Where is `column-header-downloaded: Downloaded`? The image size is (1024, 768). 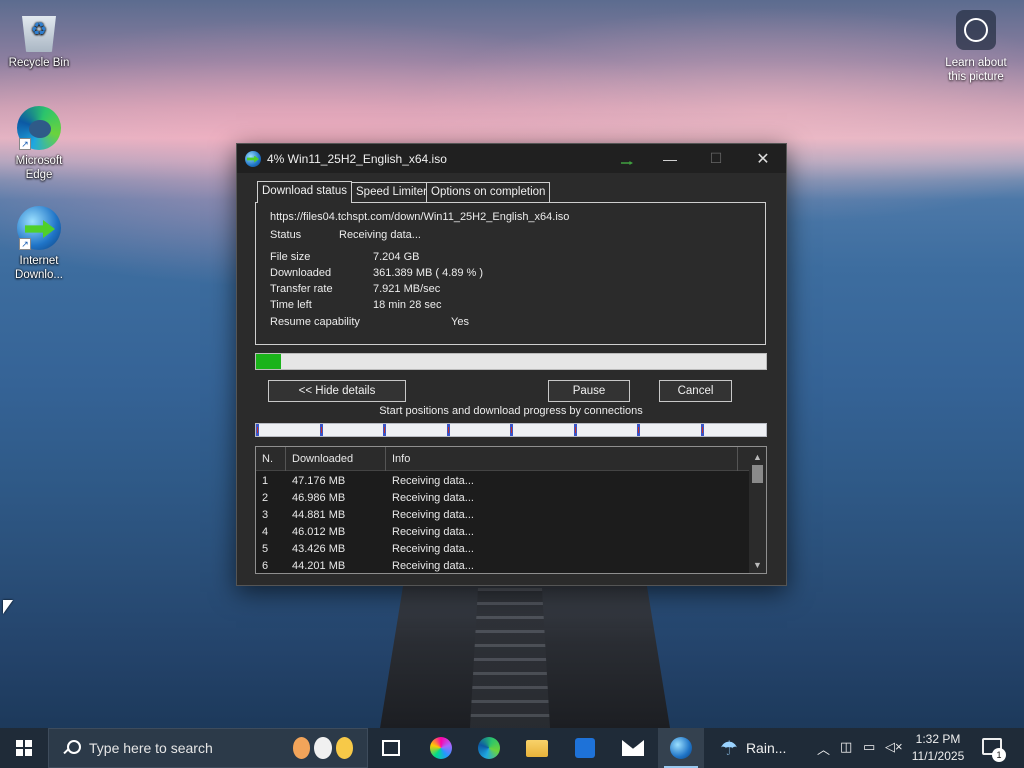
column-header-downloaded: Downloaded is located at coordinates (336, 459).